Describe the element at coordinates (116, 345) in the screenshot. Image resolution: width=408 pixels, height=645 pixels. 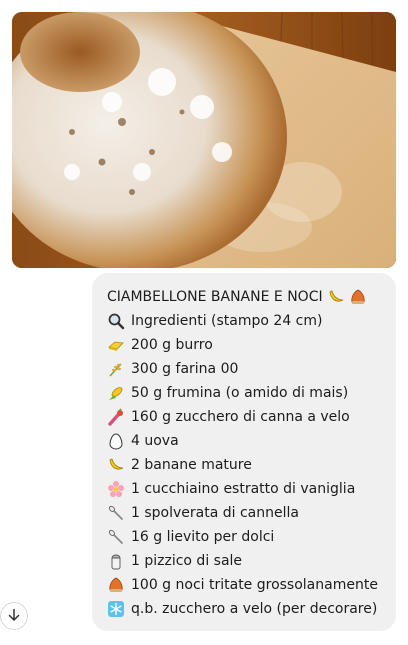
I see `butter-icon` at that location.